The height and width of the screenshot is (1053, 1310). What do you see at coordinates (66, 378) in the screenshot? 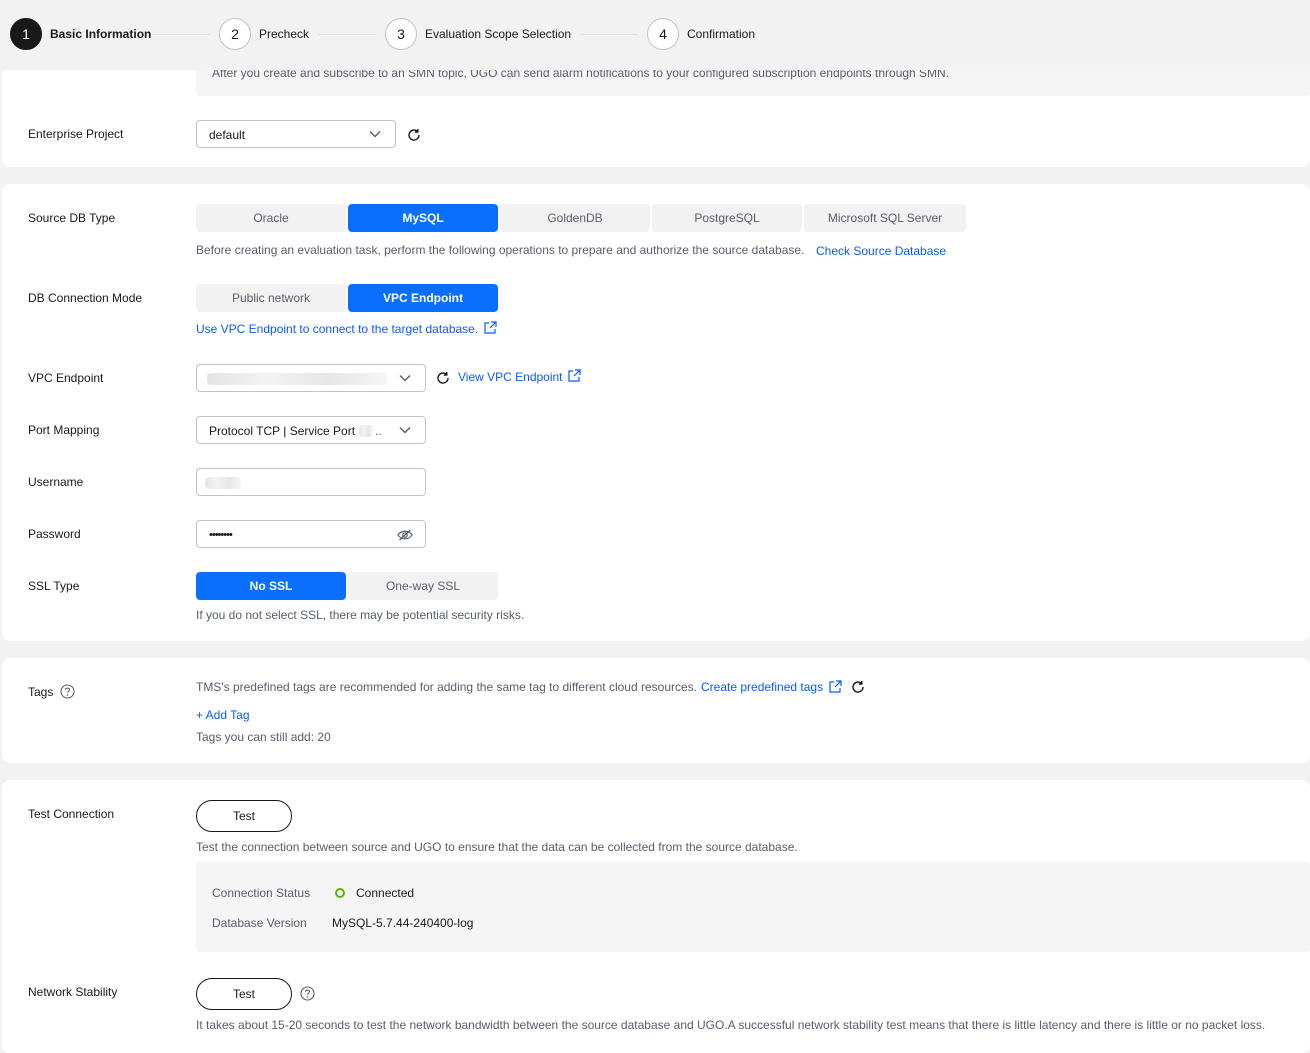
I see `vpc-endpoint-label: VPC Endpoint` at bounding box center [66, 378].